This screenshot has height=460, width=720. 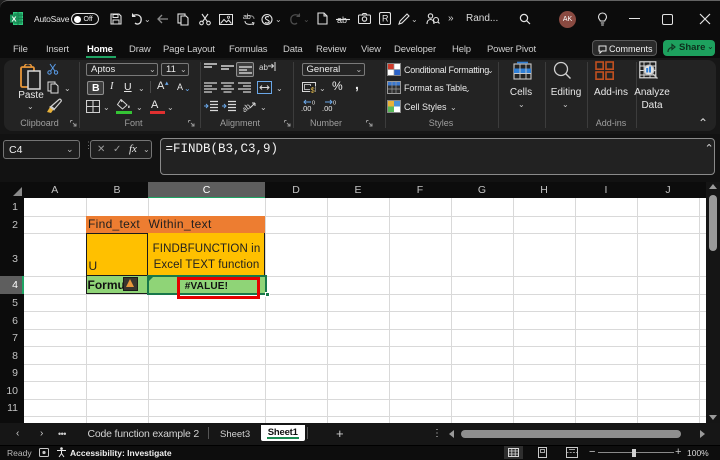 I want to click on svg-text: X, so click(x=13, y=18).